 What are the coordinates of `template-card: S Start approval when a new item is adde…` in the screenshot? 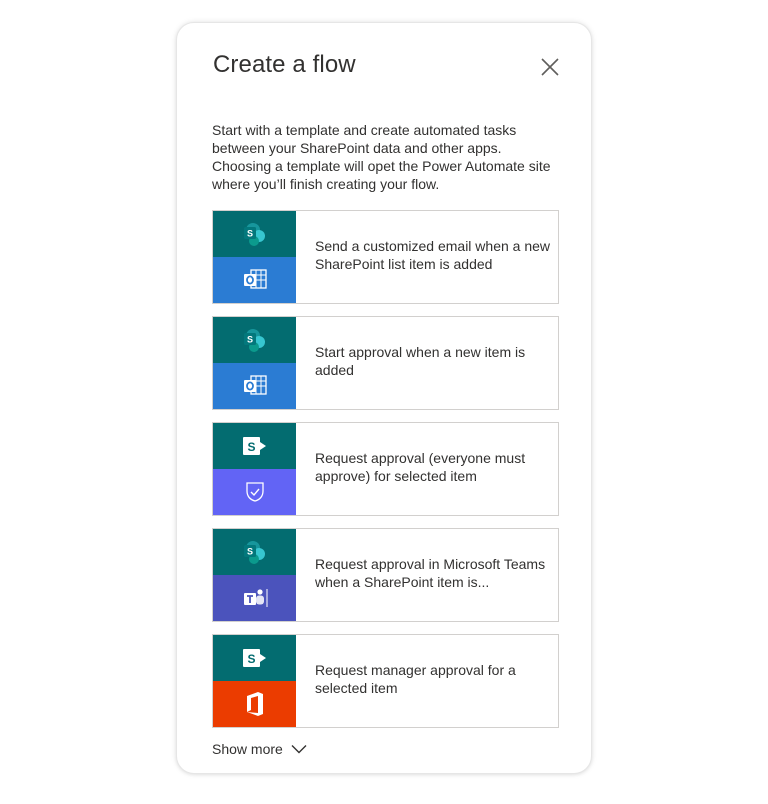 It's located at (385, 363).